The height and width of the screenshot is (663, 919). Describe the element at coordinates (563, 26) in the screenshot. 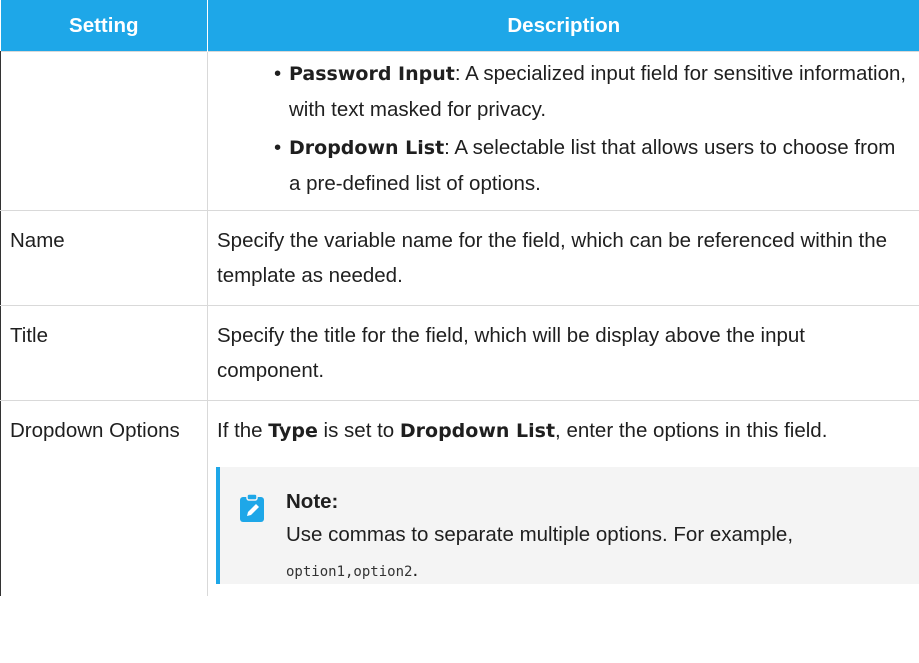

I see `header-description: Description` at that location.